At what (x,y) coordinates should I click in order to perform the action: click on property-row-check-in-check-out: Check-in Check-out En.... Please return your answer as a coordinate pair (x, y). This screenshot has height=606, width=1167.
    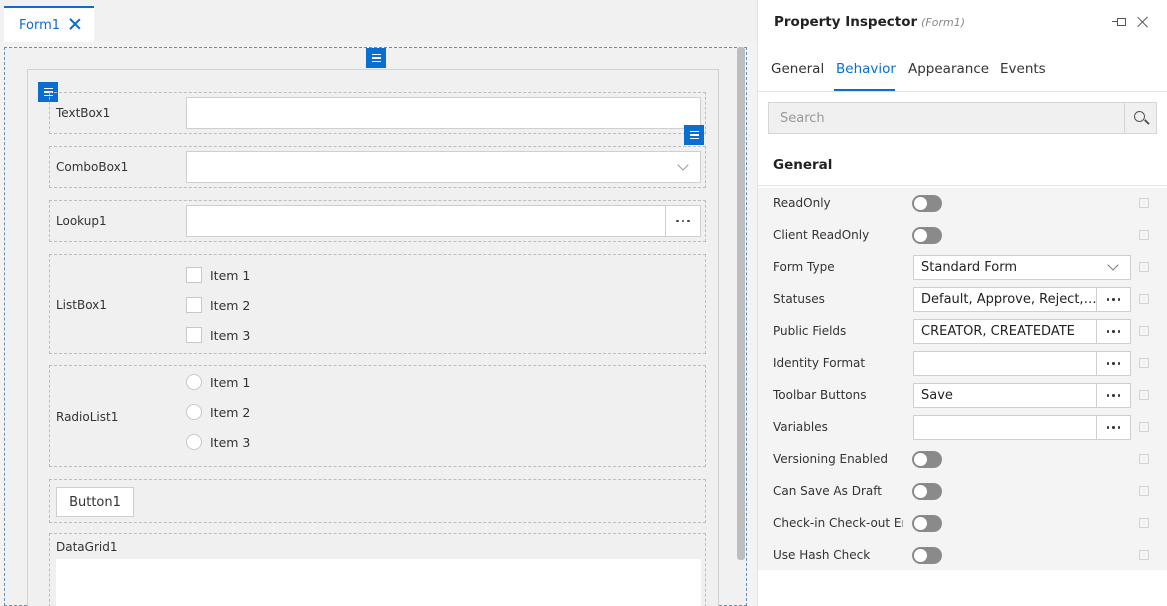
    Looking at the image, I should click on (962, 524).